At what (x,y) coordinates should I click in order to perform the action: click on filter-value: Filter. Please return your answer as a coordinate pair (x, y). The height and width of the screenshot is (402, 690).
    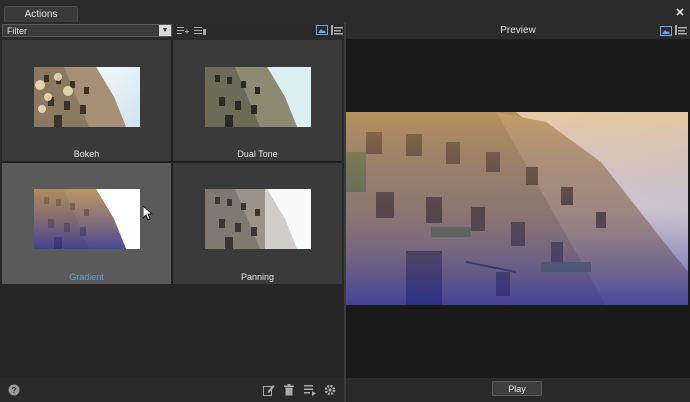
    Looking at the image, I should click on (17, 31).